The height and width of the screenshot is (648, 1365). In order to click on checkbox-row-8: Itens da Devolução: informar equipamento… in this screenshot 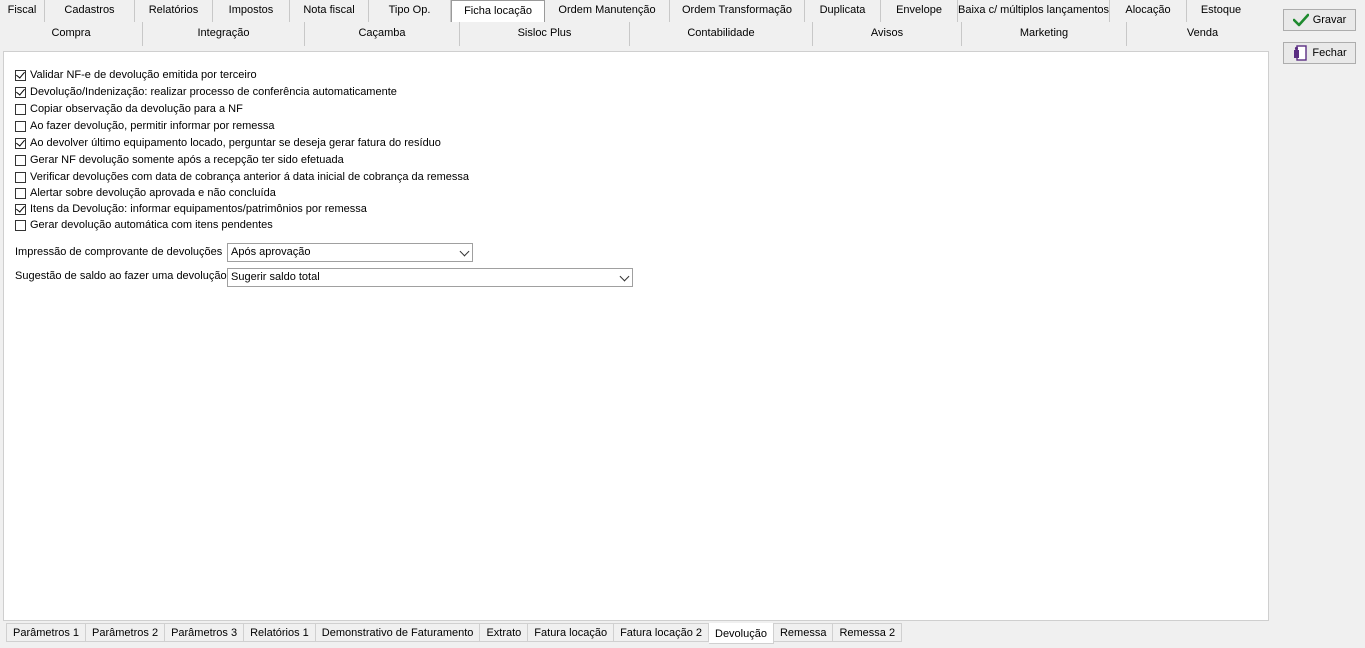, I will do `click(191, 209)`.